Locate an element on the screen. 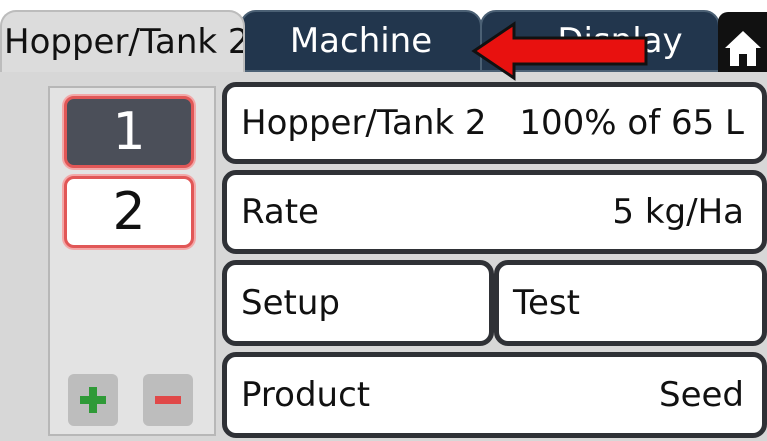  red-arrow-annotation is located at coordinates (559, 51).